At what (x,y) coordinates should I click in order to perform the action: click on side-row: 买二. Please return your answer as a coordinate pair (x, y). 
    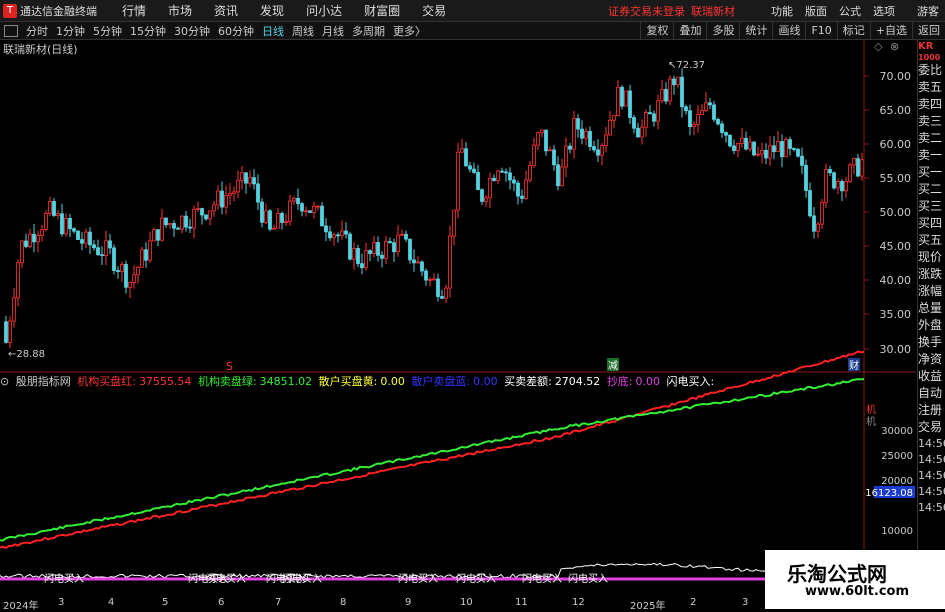
    Looking at the image, I should click on (930, 189).